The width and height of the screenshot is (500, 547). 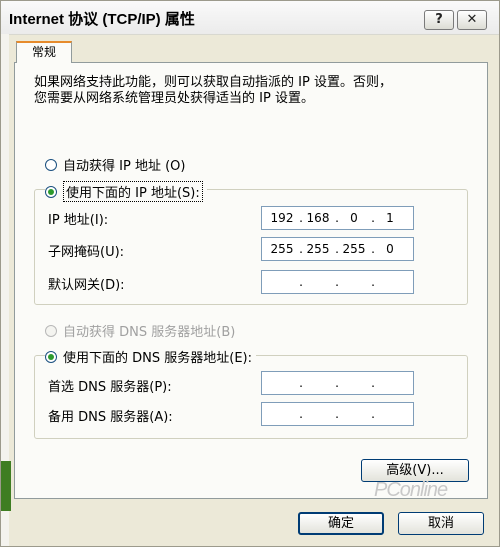 What do you see at coordinates (354, 218) in the screenshot?
I see `ip-octet-3: 0` at bounding box center [354, 218].